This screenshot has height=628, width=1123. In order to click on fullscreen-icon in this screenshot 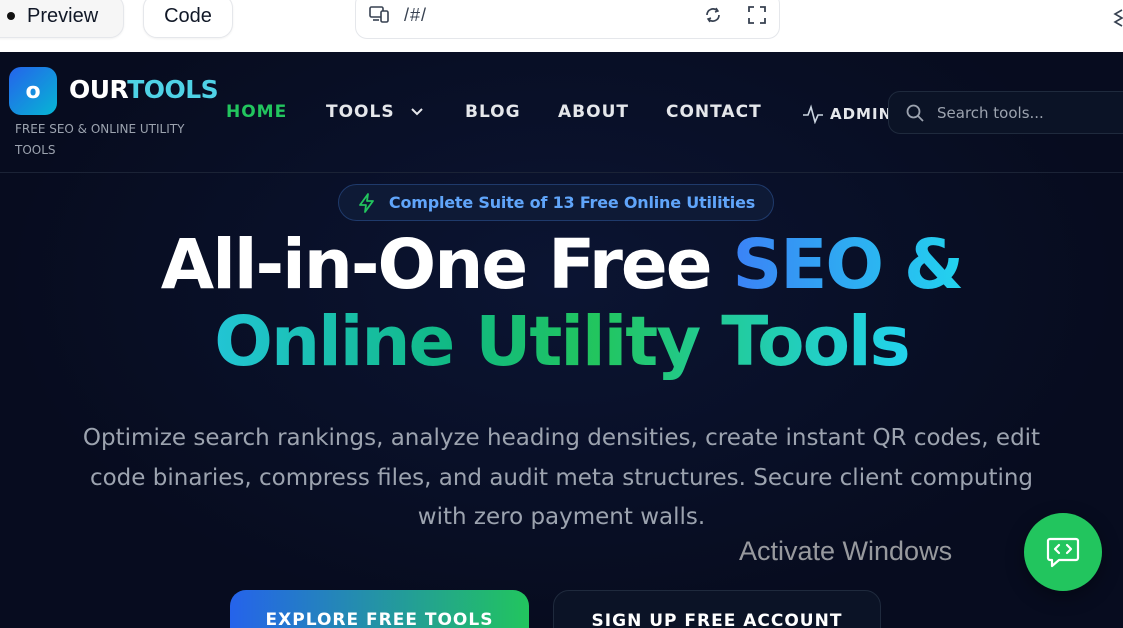, I will do `click(757, 17)`.